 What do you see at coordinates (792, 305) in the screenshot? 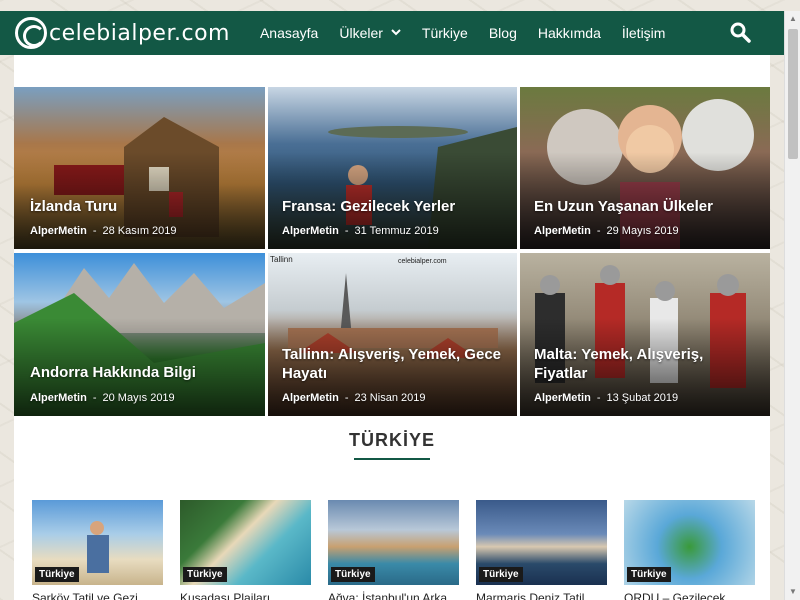
I see `vertical-scrollbar: ▲ ▼` at bounding box center [792, 305].